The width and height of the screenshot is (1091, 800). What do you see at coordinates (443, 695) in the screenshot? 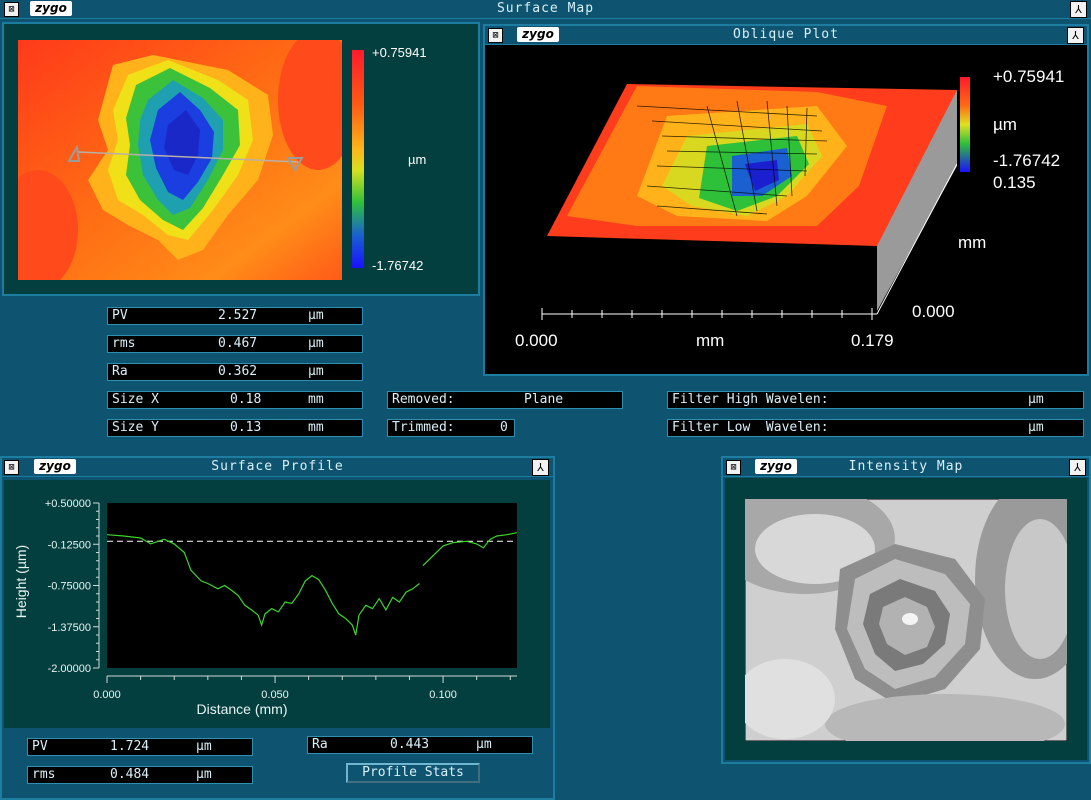
I see `x-tick-label: 0.100` at bounding box center [443, 695].